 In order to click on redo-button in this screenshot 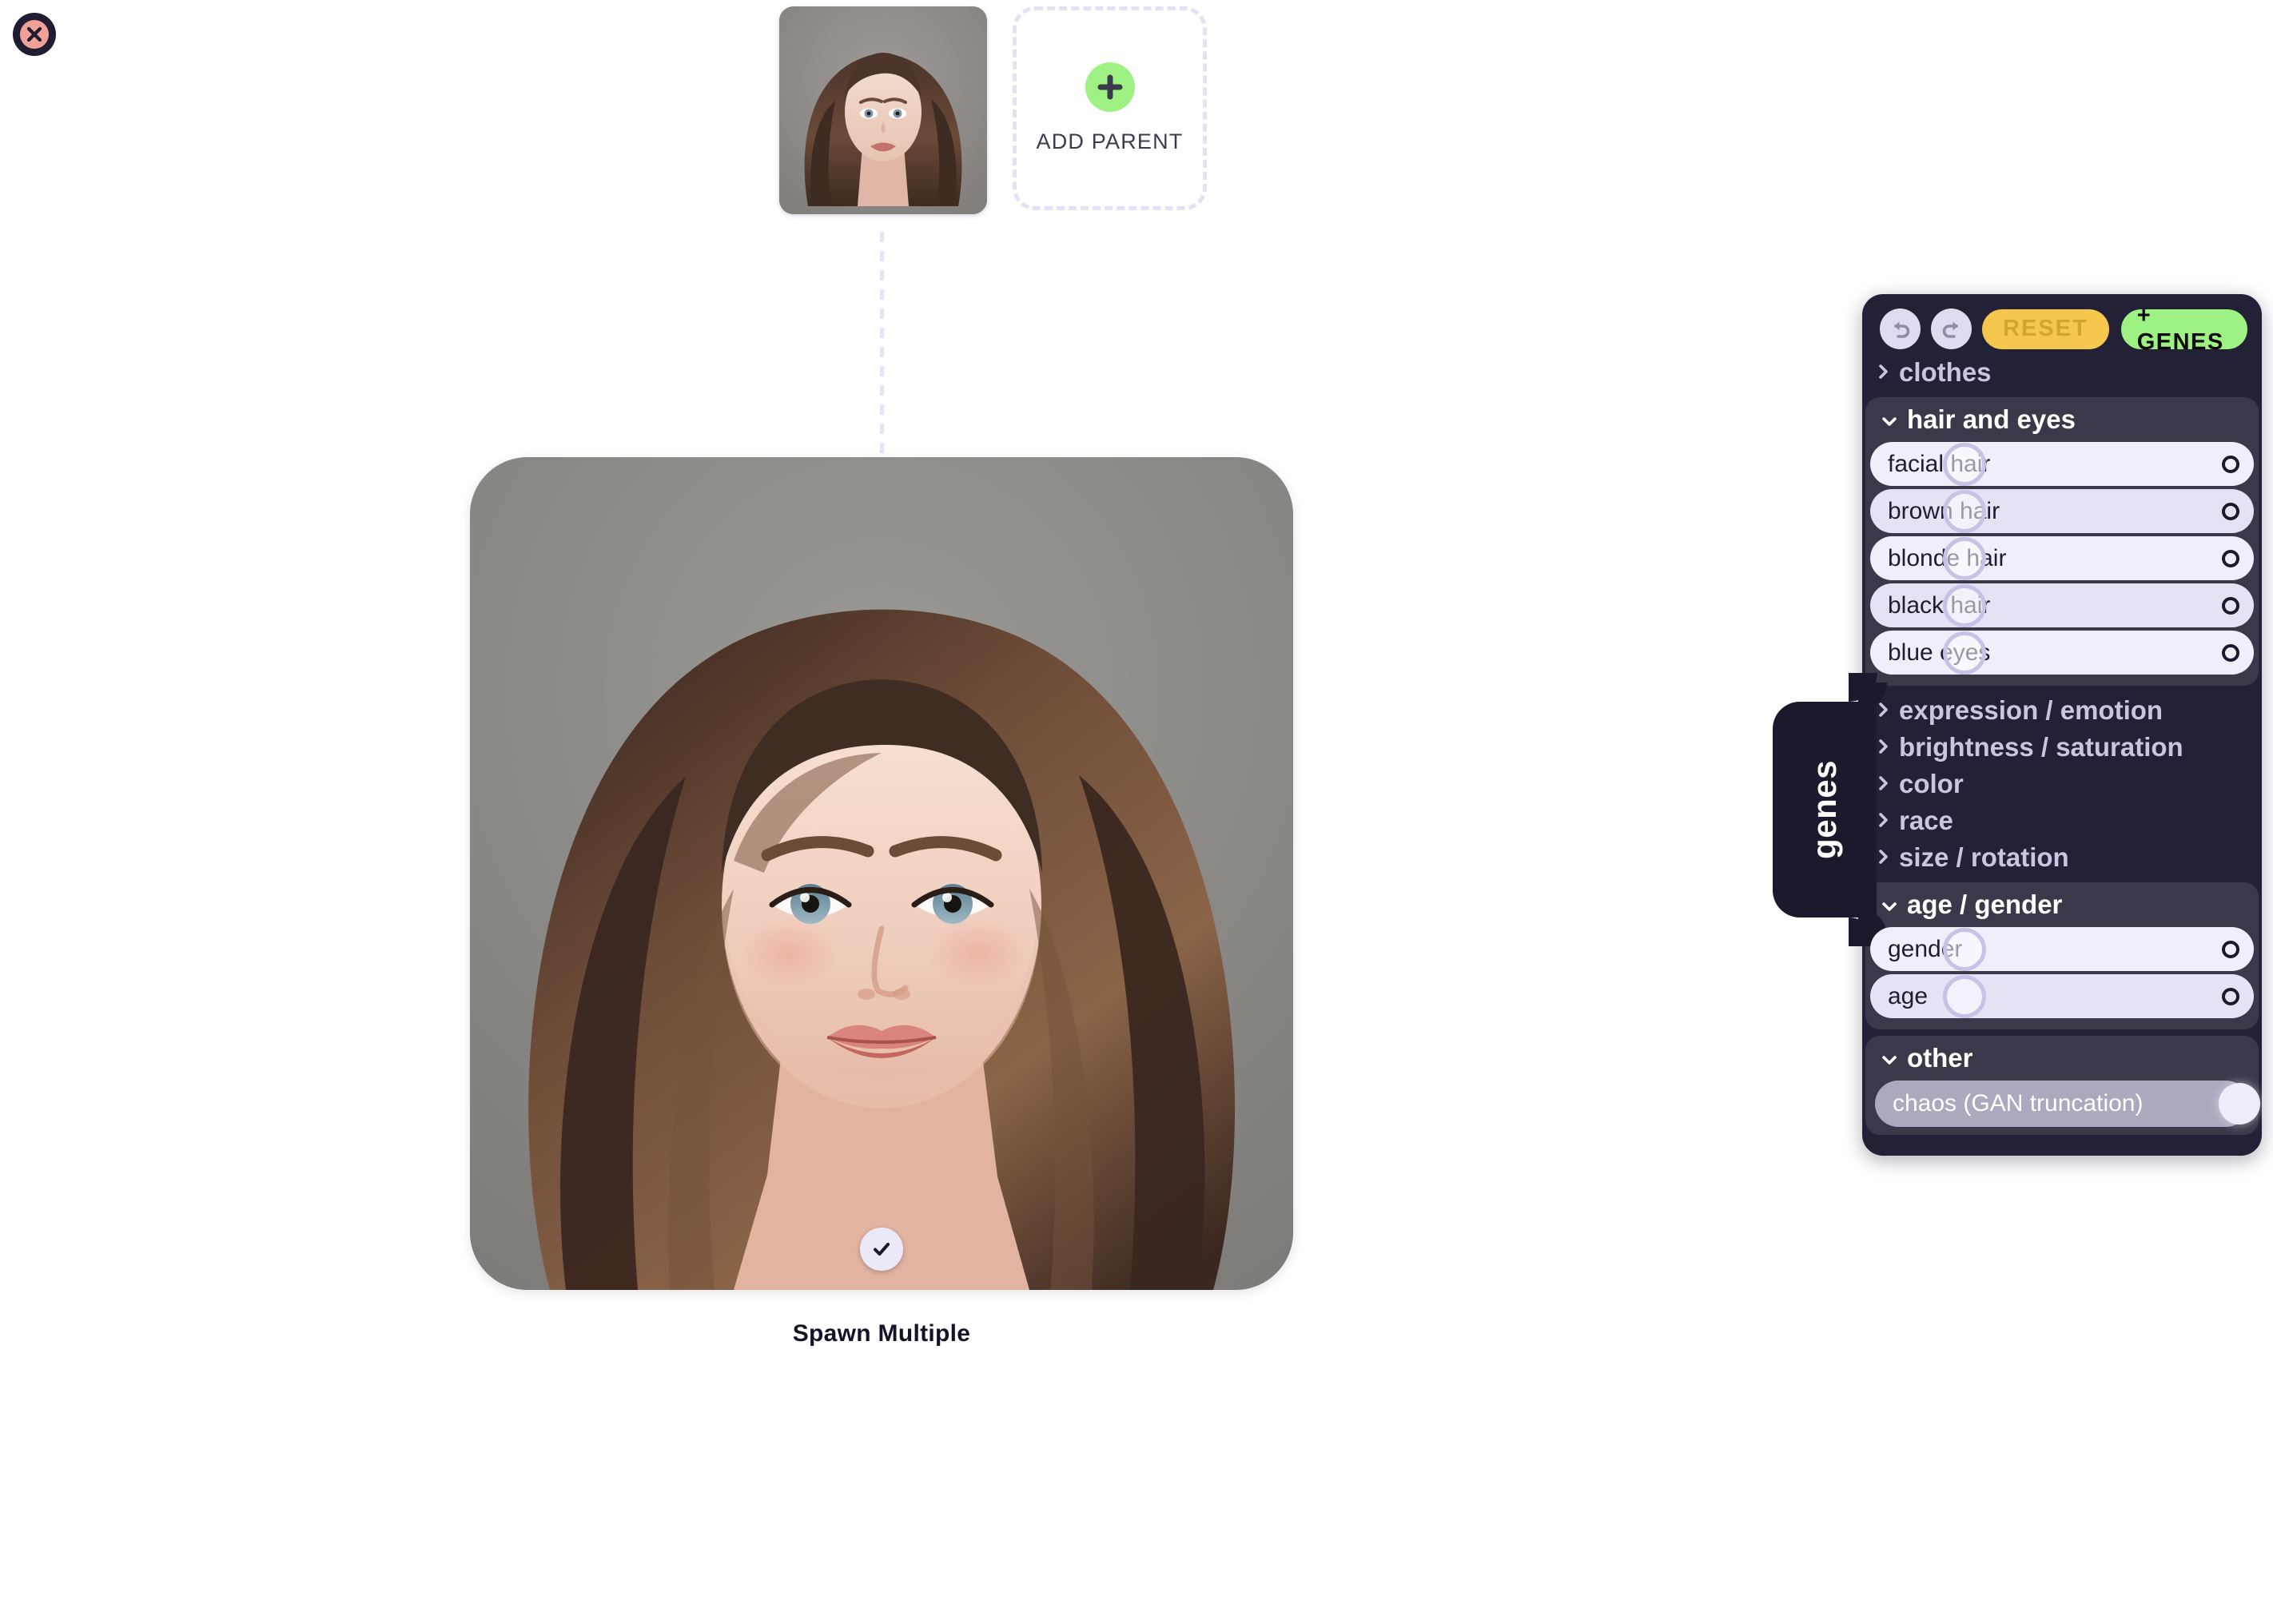, I will do `click(1951, 328)`.